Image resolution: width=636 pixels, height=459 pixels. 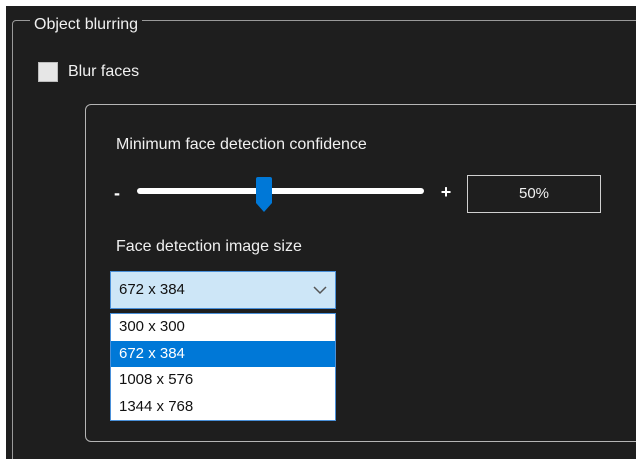 What do you see at coordinates (534, 194) in the screenshot?
I see `confidence-value-field: 50%` at bounding box center [534, 194].